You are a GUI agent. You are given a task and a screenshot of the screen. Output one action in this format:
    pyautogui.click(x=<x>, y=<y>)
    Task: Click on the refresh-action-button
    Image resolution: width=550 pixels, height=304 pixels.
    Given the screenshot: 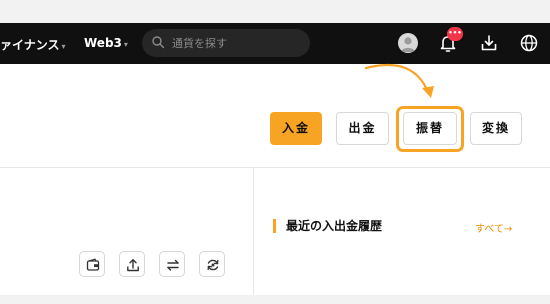 What is the action you would take?
    pyautogui.click(x=212, y=264)
    